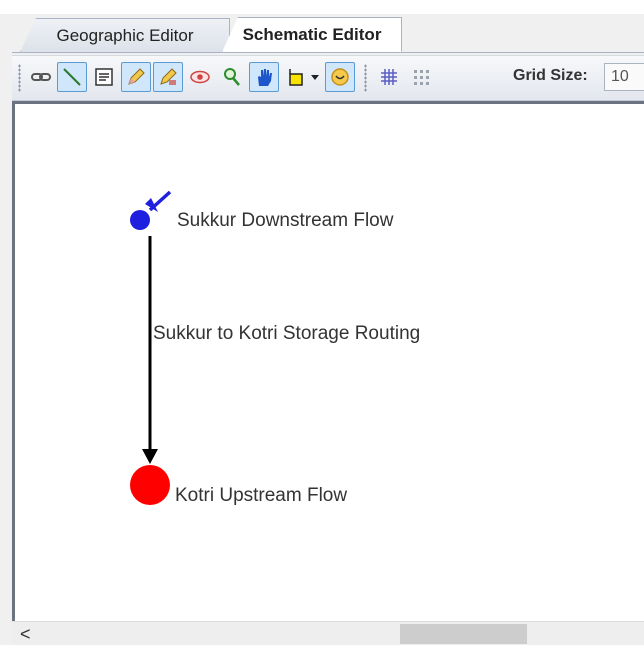  I want to click on grid-size-label: Grid Size:, so click(550, 75).